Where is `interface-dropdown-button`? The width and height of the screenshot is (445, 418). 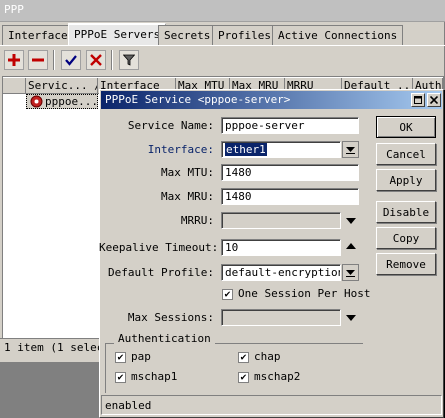
interface-dropdown-button is located at coordinates (350, 149).